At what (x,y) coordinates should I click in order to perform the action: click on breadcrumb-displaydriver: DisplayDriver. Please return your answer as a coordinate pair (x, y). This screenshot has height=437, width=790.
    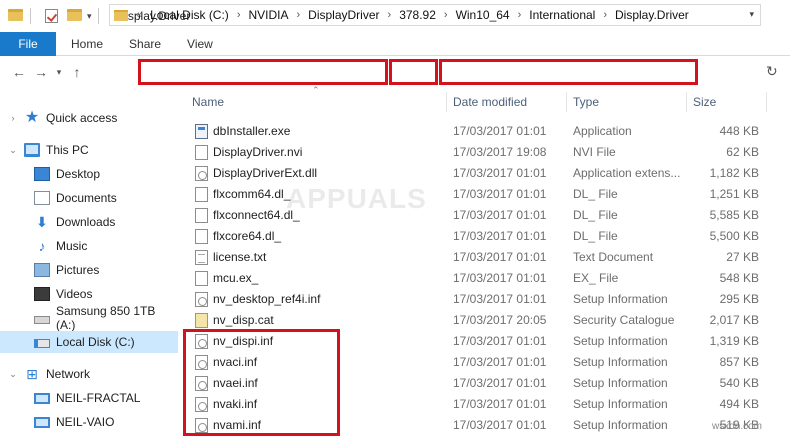
    Looking at the image, I should click on (343, 15).